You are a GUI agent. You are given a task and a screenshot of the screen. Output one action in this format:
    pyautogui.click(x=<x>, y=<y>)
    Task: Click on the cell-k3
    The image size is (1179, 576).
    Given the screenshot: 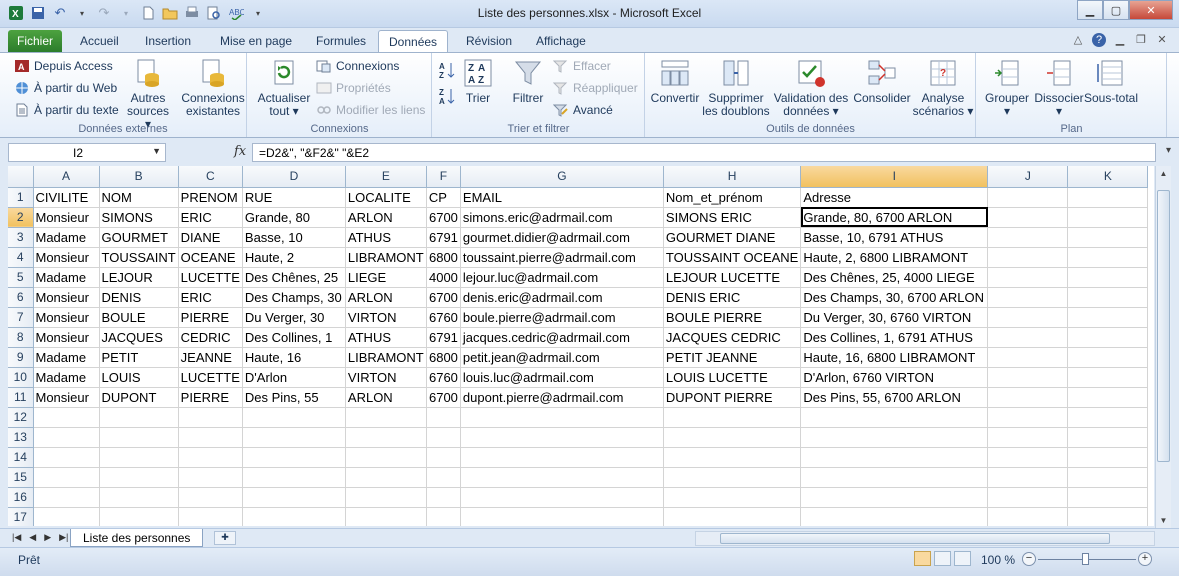 What is the action you would take?
    pyautogui.click(x=1108, y=237)
    